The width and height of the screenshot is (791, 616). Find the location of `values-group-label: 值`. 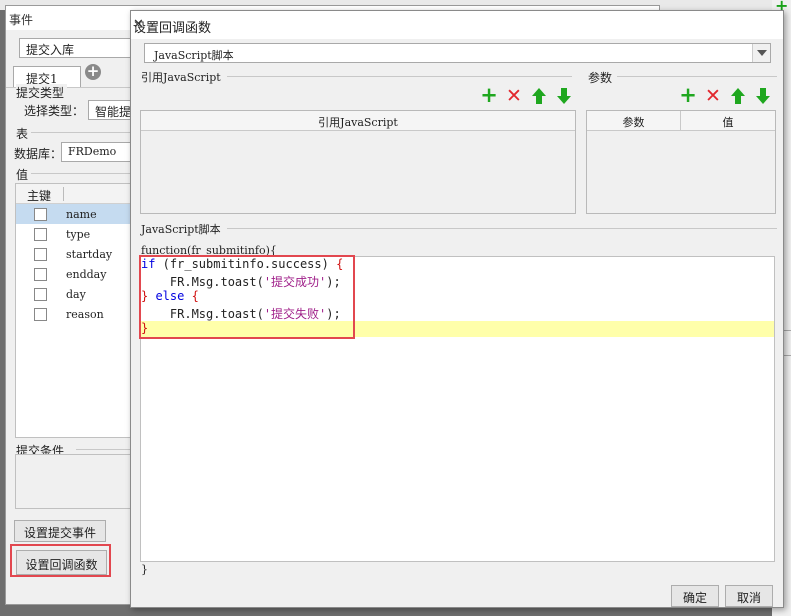

values-group-label: 值 is located at coordinates (24, 174).